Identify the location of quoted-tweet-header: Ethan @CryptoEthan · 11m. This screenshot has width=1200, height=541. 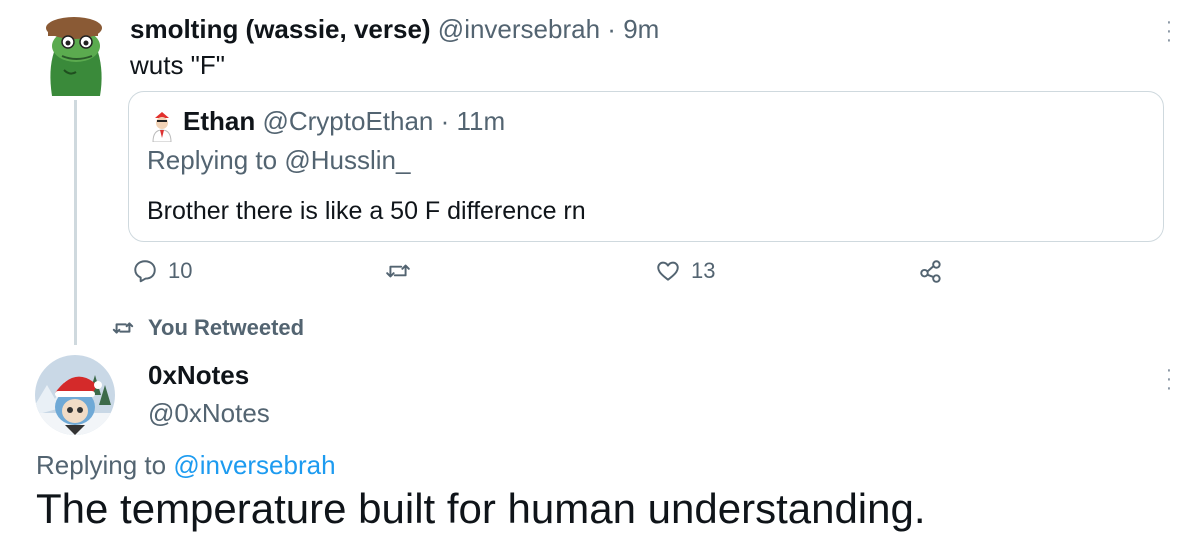
(344, 121).